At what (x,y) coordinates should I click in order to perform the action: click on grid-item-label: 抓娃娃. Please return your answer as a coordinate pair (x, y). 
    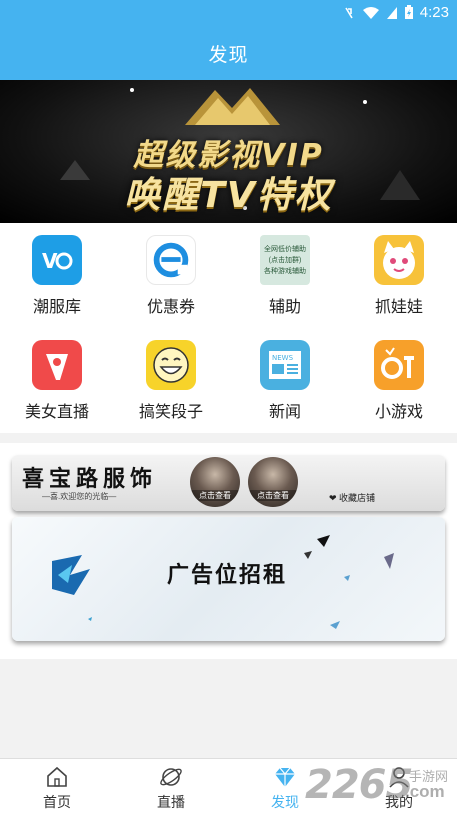
    Looking at the image, I should click on (398, 307).